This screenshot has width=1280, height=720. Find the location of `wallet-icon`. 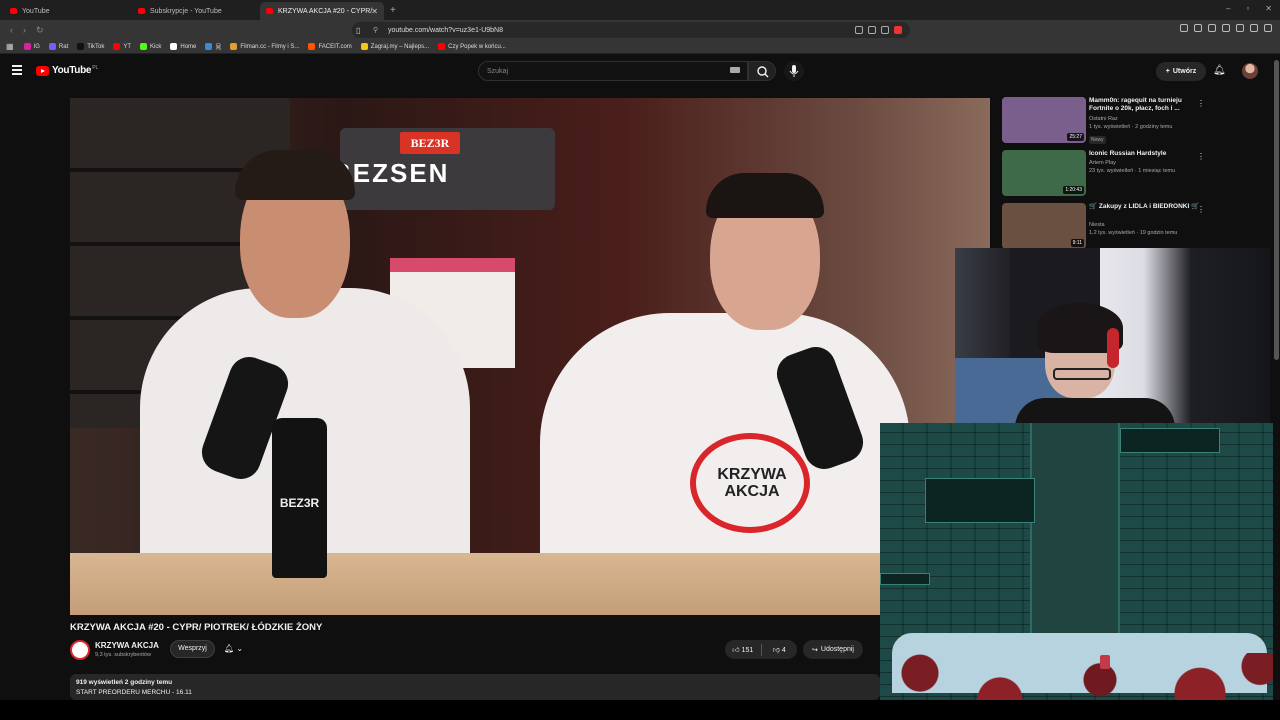

wallet-icon is located at coordinates (1254, 28).